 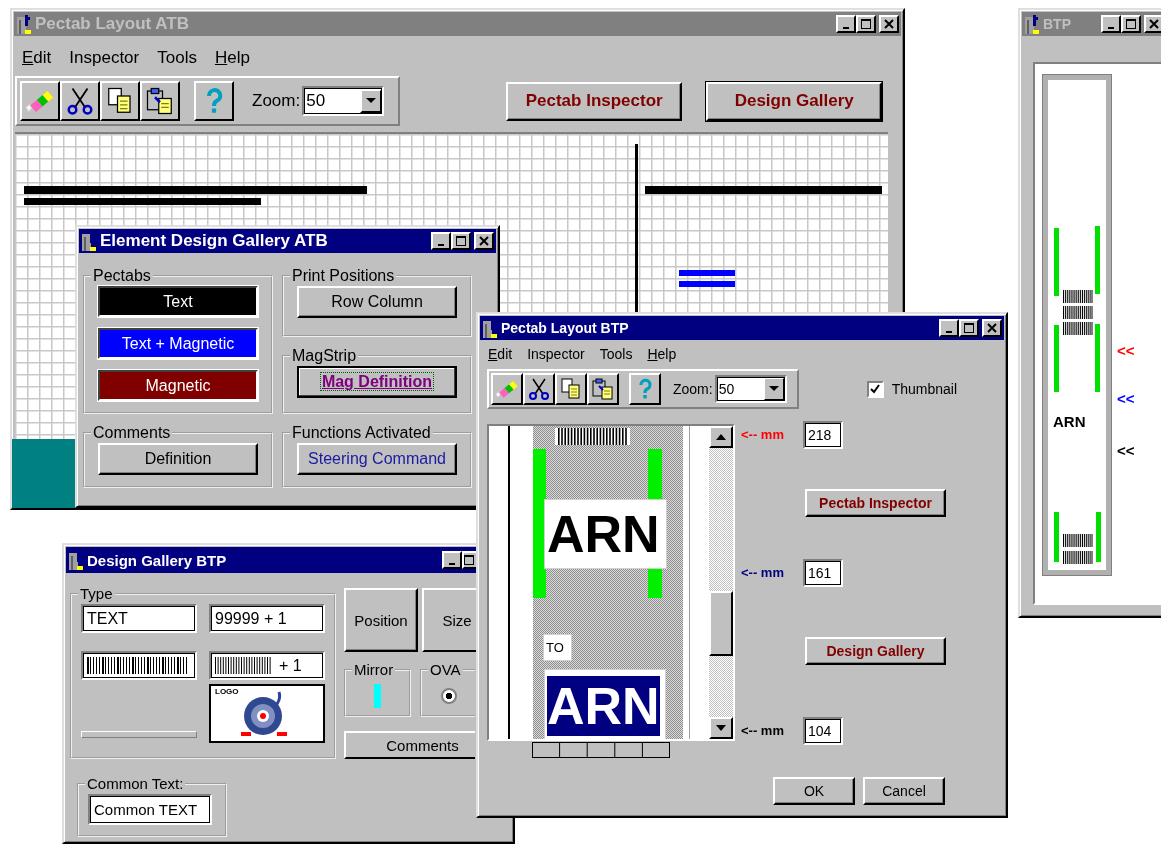 What do you see at coordinates (139, 618) in the screenshot?
I see `text-field: TEXT` at bounding box center [139, 618].